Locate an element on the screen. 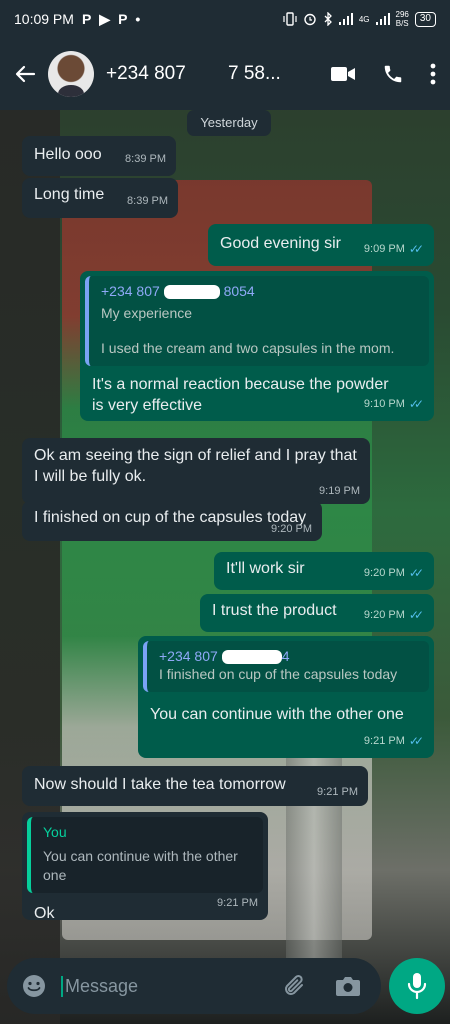 The height and width of the screenshot is (1024, 450). header-actions is located at coordinates (385, 74).